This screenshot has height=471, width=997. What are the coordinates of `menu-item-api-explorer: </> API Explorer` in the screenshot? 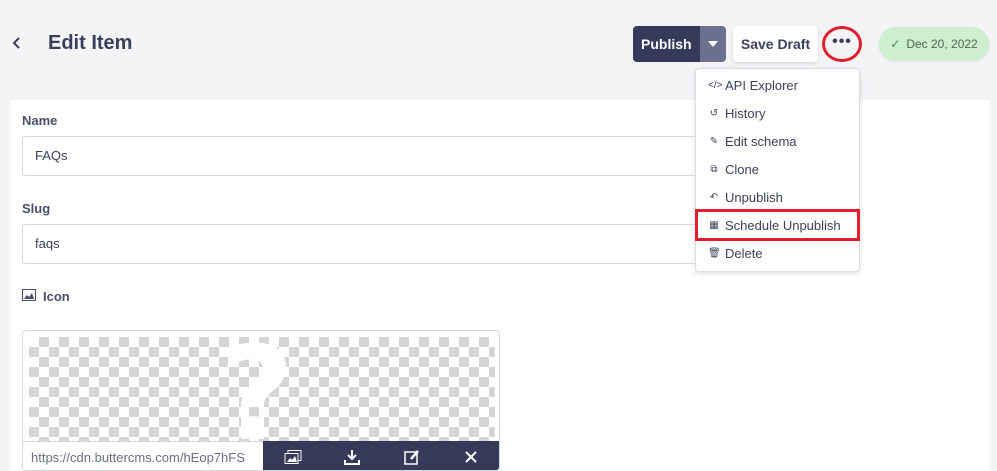 It's located at (778, 85).